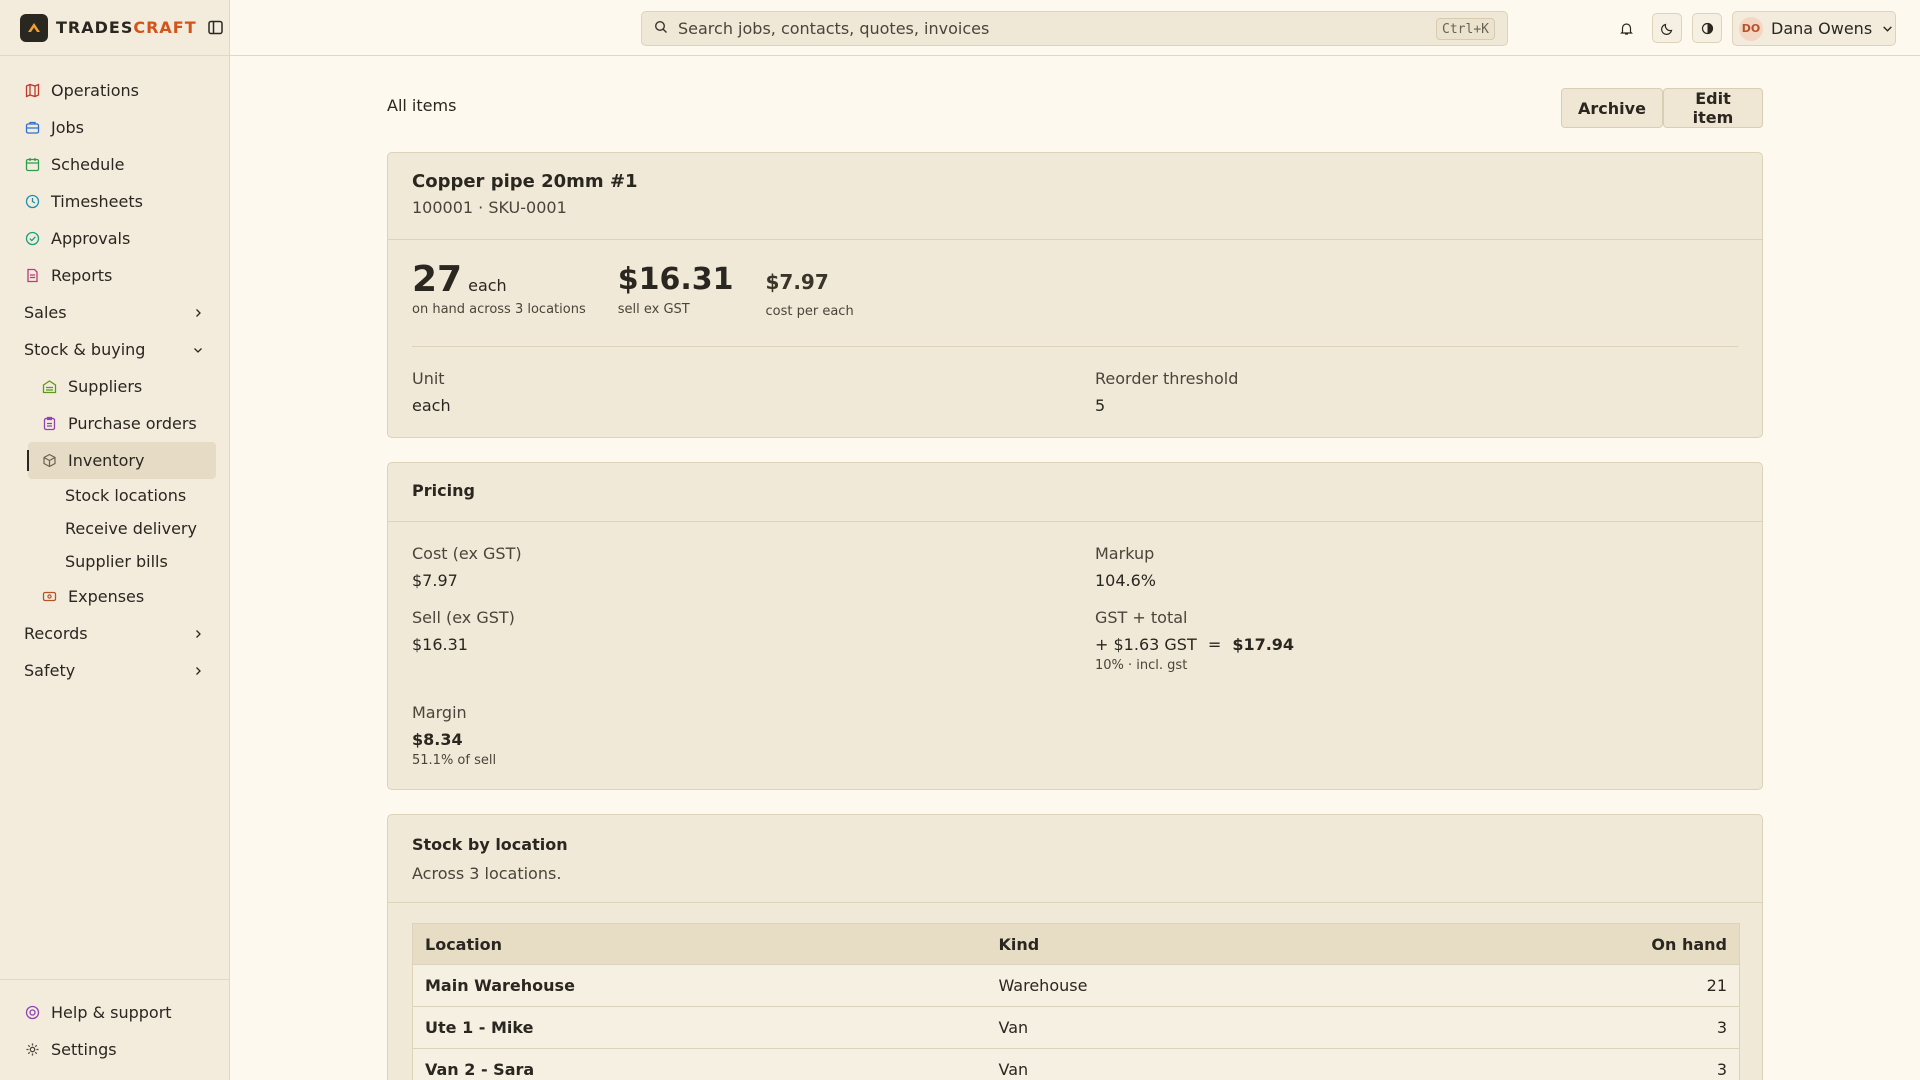  I want to click on sidebar-item-label: Purchase orders, so click(132, 423).